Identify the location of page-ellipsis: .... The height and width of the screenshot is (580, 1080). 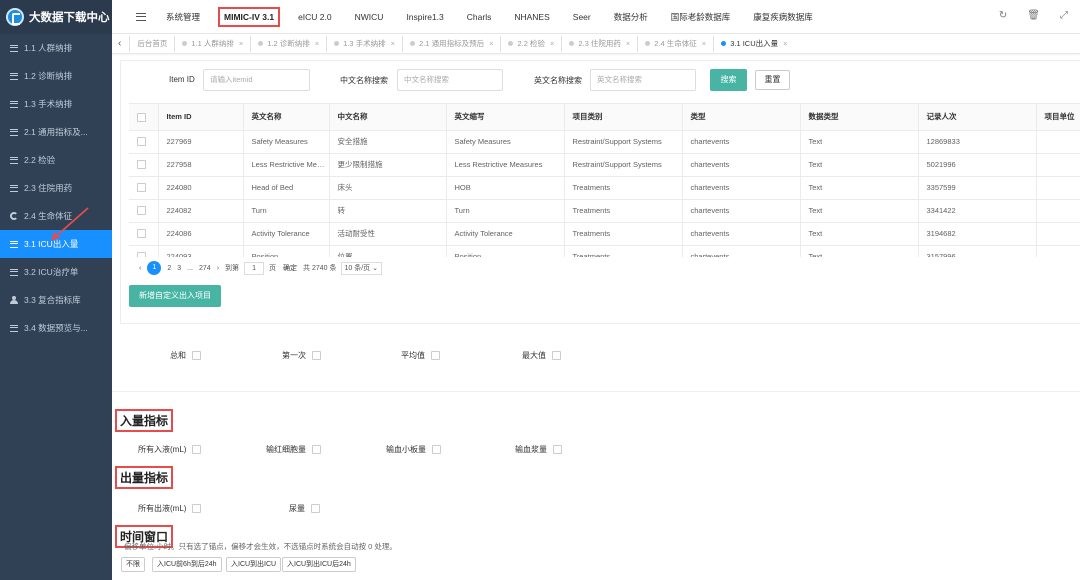
(190, 268).